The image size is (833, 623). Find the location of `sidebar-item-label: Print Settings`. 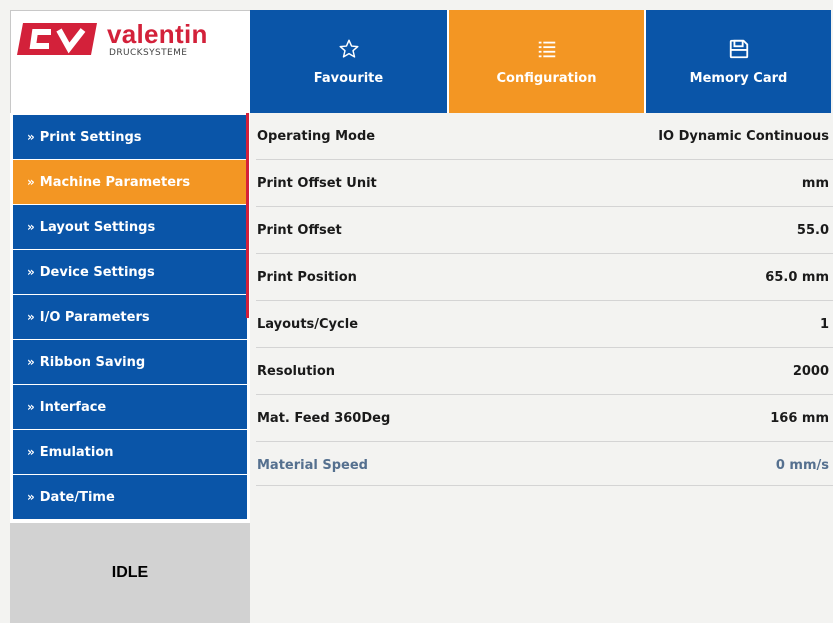

sidebar-item-label: Print Settings is located at coordinates (90, 137).